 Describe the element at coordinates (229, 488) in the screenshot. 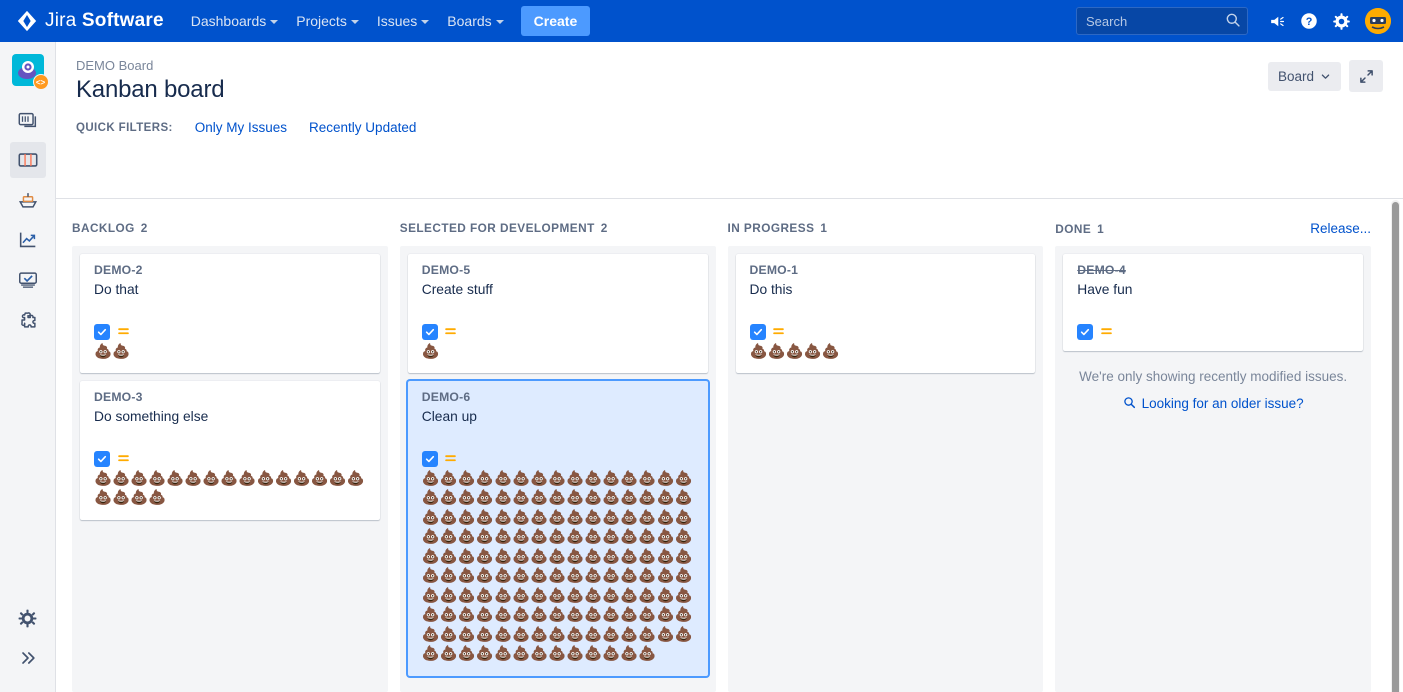

I see `issue-emoji-labels: 💩💩💩💩💩💩💩💩💩💩💩💩💩💩💩💩💩💩💩` at that location.